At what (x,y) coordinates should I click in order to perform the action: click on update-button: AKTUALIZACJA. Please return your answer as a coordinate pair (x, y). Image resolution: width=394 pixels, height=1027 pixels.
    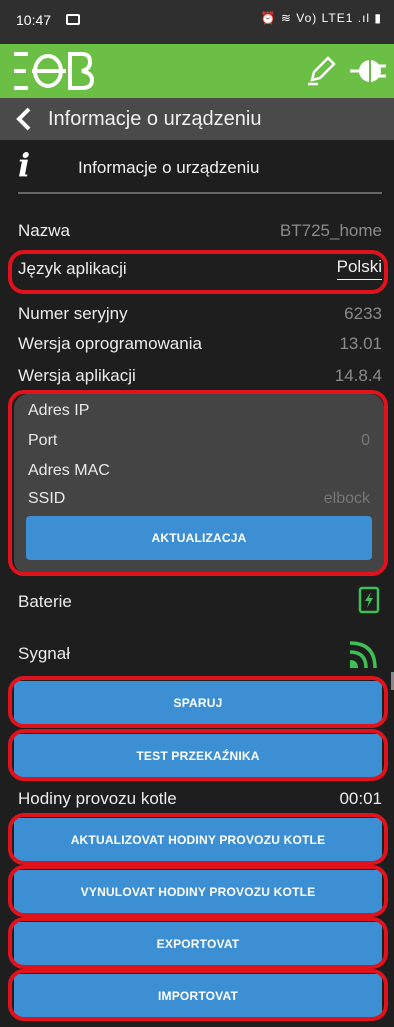
    Looking at the image, I should click on (199, 538).